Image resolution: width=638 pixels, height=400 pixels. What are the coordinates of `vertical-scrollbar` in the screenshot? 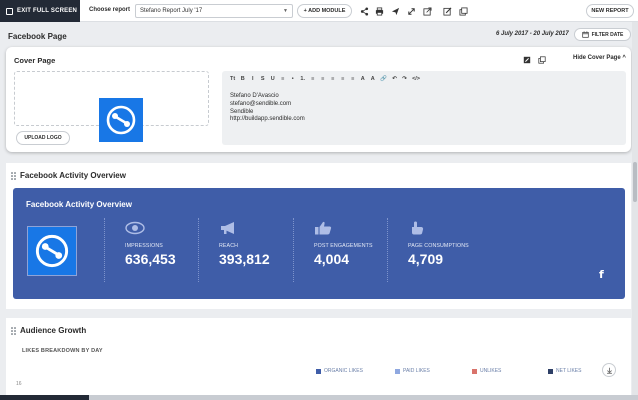 It's located at (635, 208).